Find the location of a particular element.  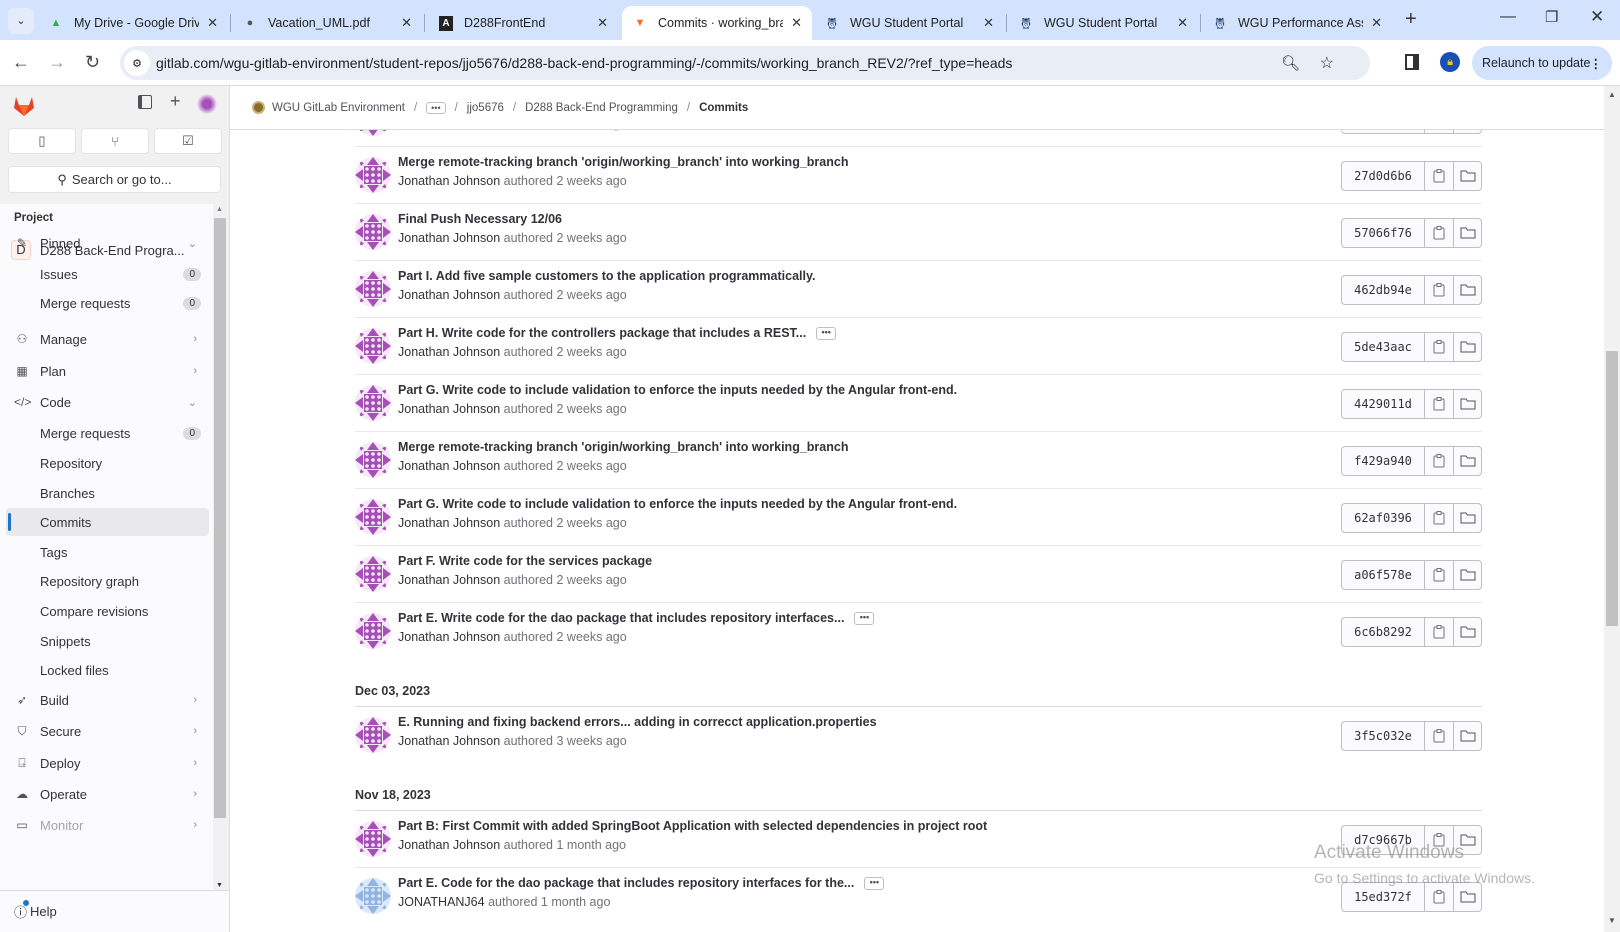

author-name-link: JONATHANJ64 is located at coordinates (441, 902).